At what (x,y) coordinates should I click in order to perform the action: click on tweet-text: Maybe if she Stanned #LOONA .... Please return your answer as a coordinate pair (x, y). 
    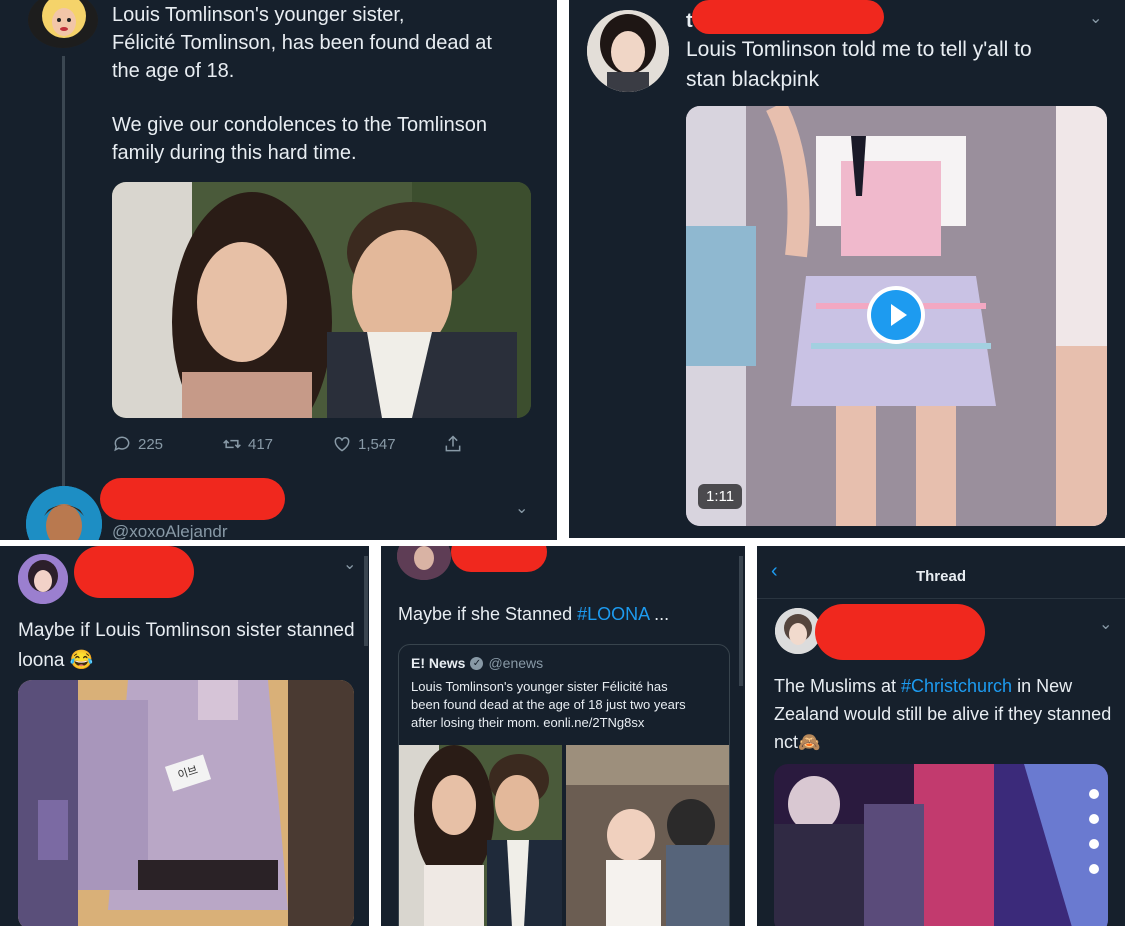
    Looking at the image, I should click on (533, 614).